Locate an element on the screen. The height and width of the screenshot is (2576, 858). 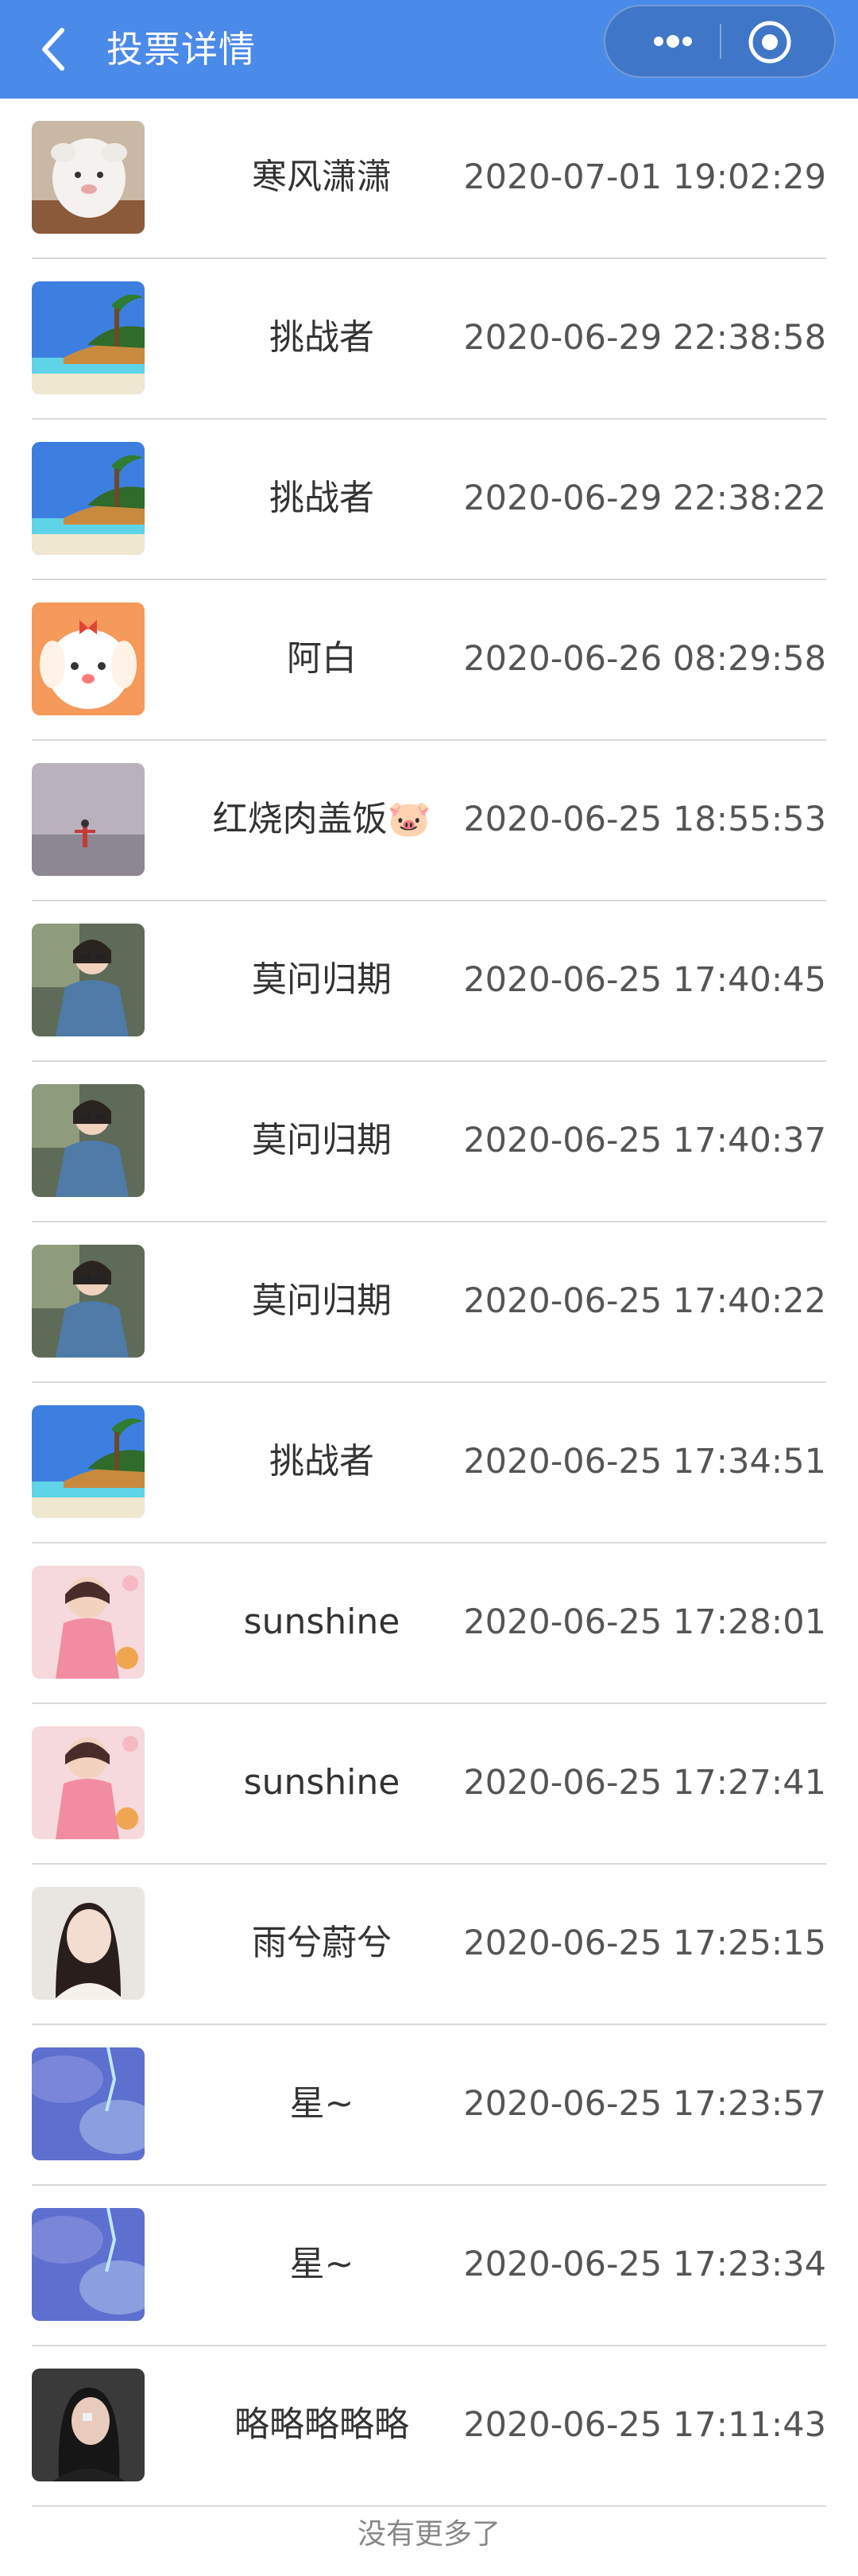
vote-time: 2020-07-01 19:02:29 is located at coordinates (644, 177).